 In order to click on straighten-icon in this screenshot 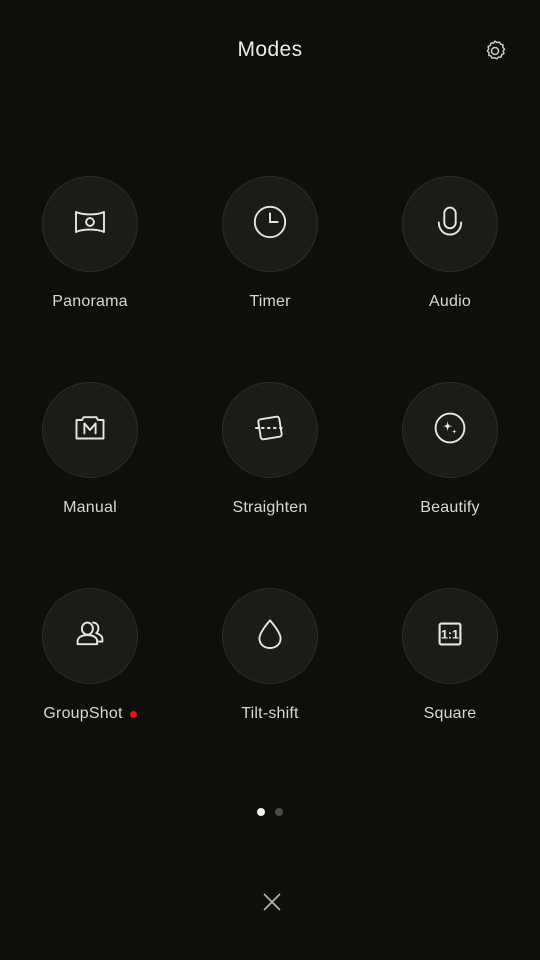, I will do `click(270, 430)`.